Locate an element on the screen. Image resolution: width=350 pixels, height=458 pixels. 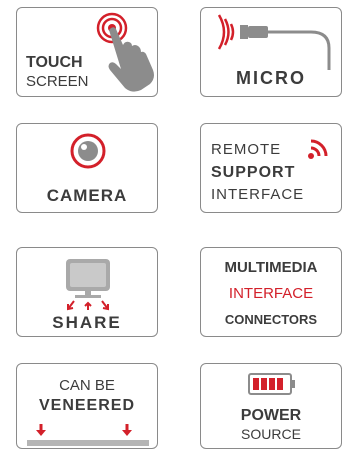
can-be-veneered-tile: CAN BE VENEERED is located at coordinates (87, 406).